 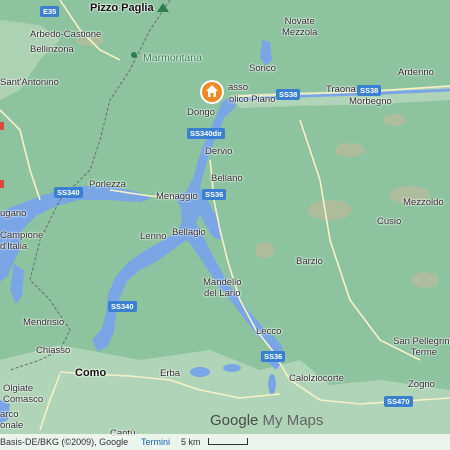 What do you see at coordinates (288, 94) in the screenshot?
I see `road-ss38-a: SS38` at bounding box center [288, 94].